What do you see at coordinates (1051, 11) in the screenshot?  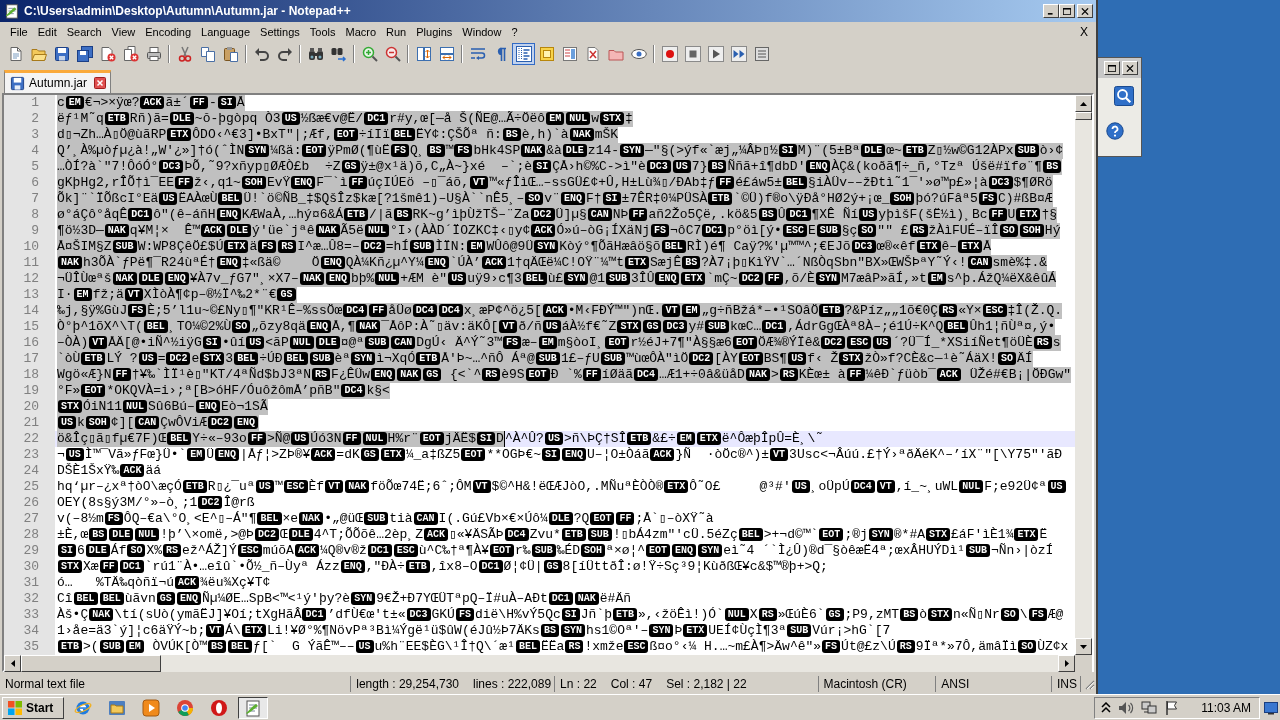 I see `minimize-button` at bounding box center [1051, 11].